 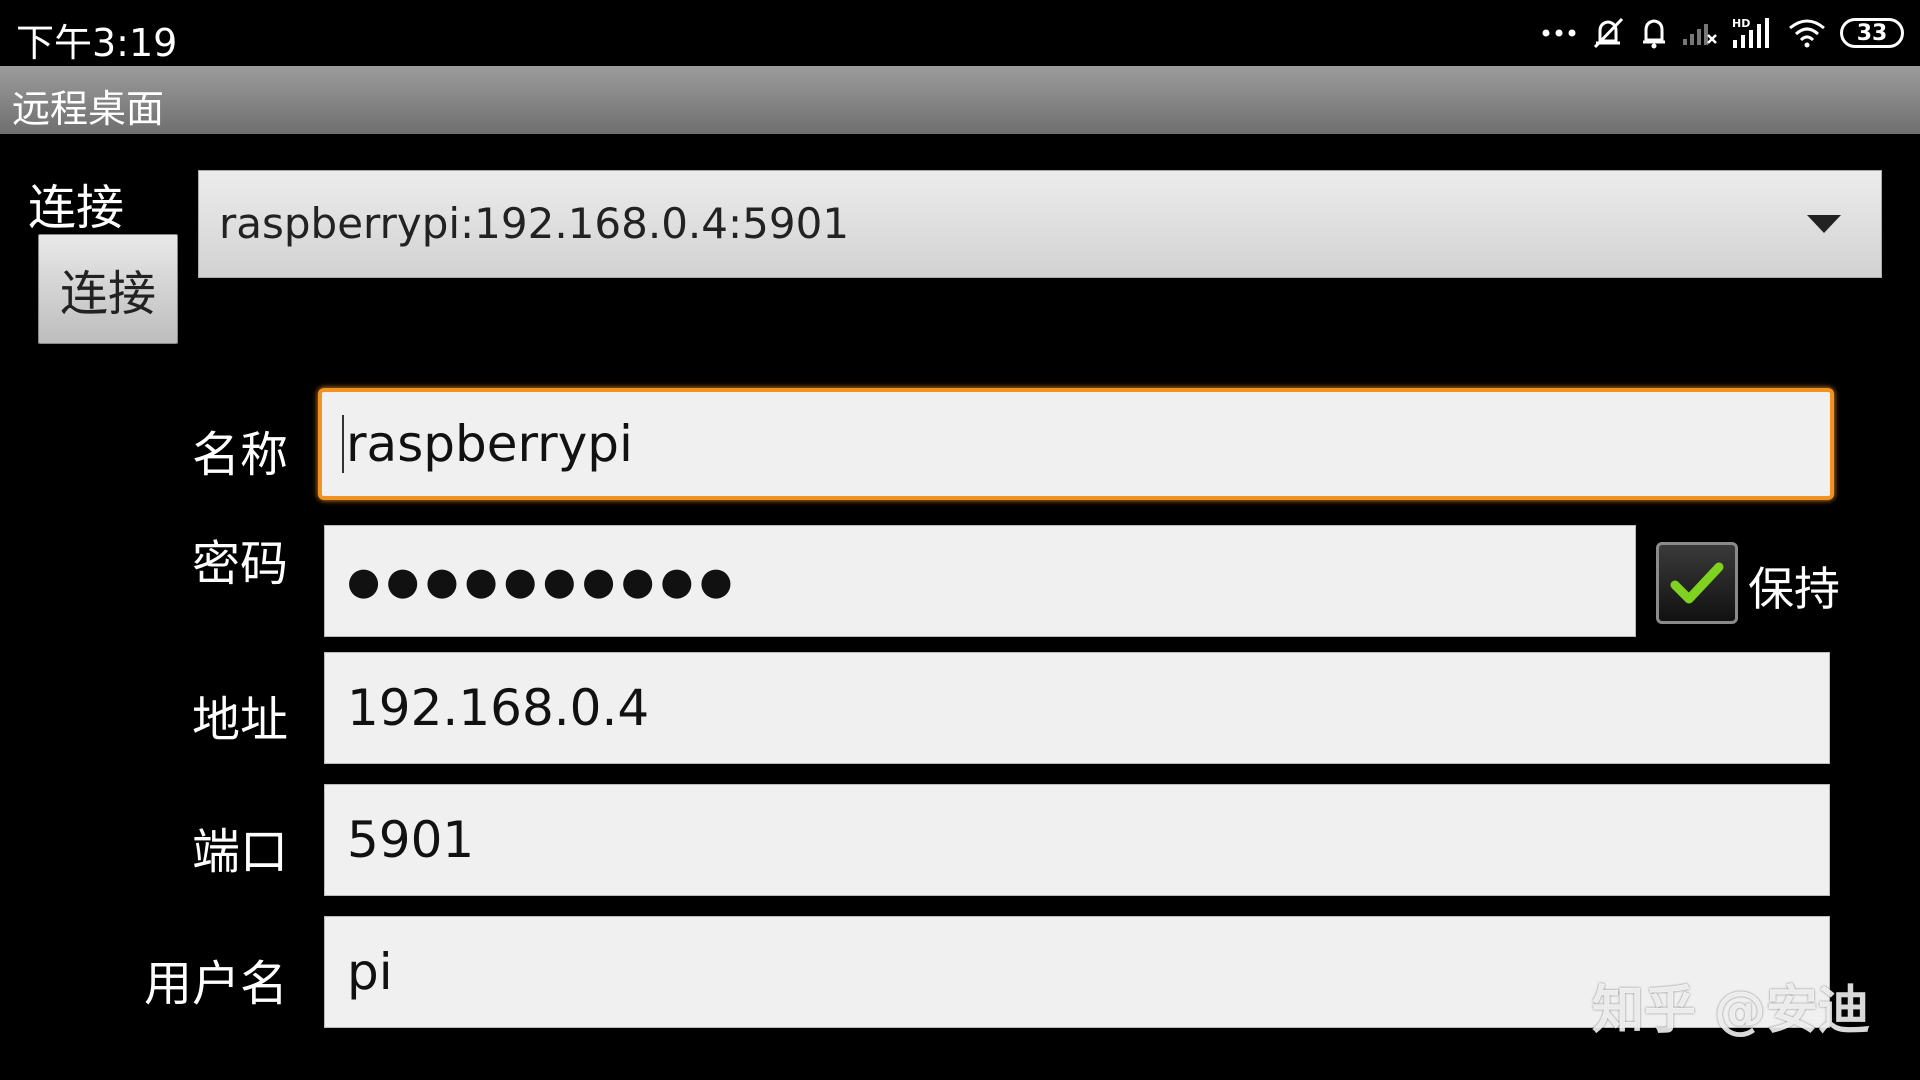 What do you see at coordinates (1700, 33) in the screenshot?
I see `signal-x-icon` at bounding box center [1700, 33].